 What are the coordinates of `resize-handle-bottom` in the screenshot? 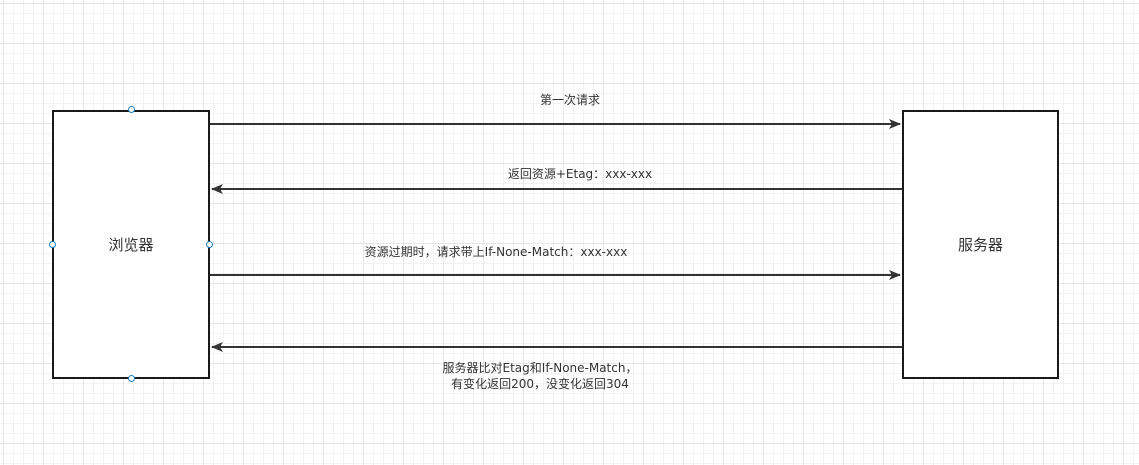 It's located at (131, 378).